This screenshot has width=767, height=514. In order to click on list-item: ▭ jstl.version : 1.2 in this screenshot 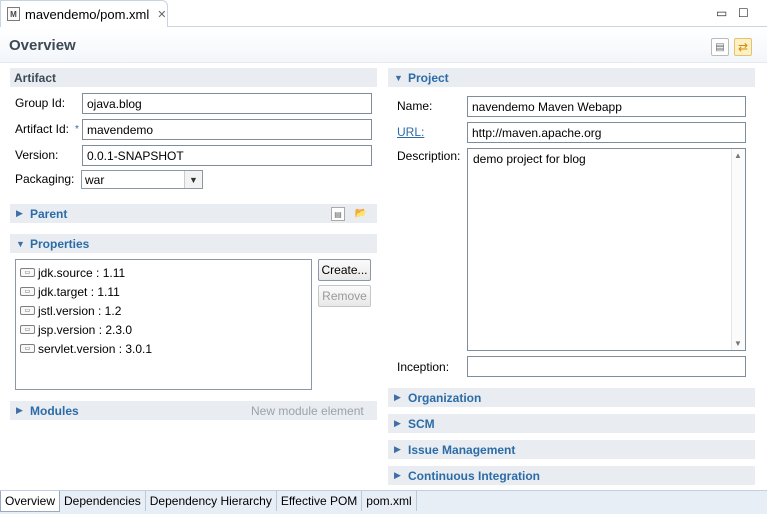, I will do `click(163, 310)`.